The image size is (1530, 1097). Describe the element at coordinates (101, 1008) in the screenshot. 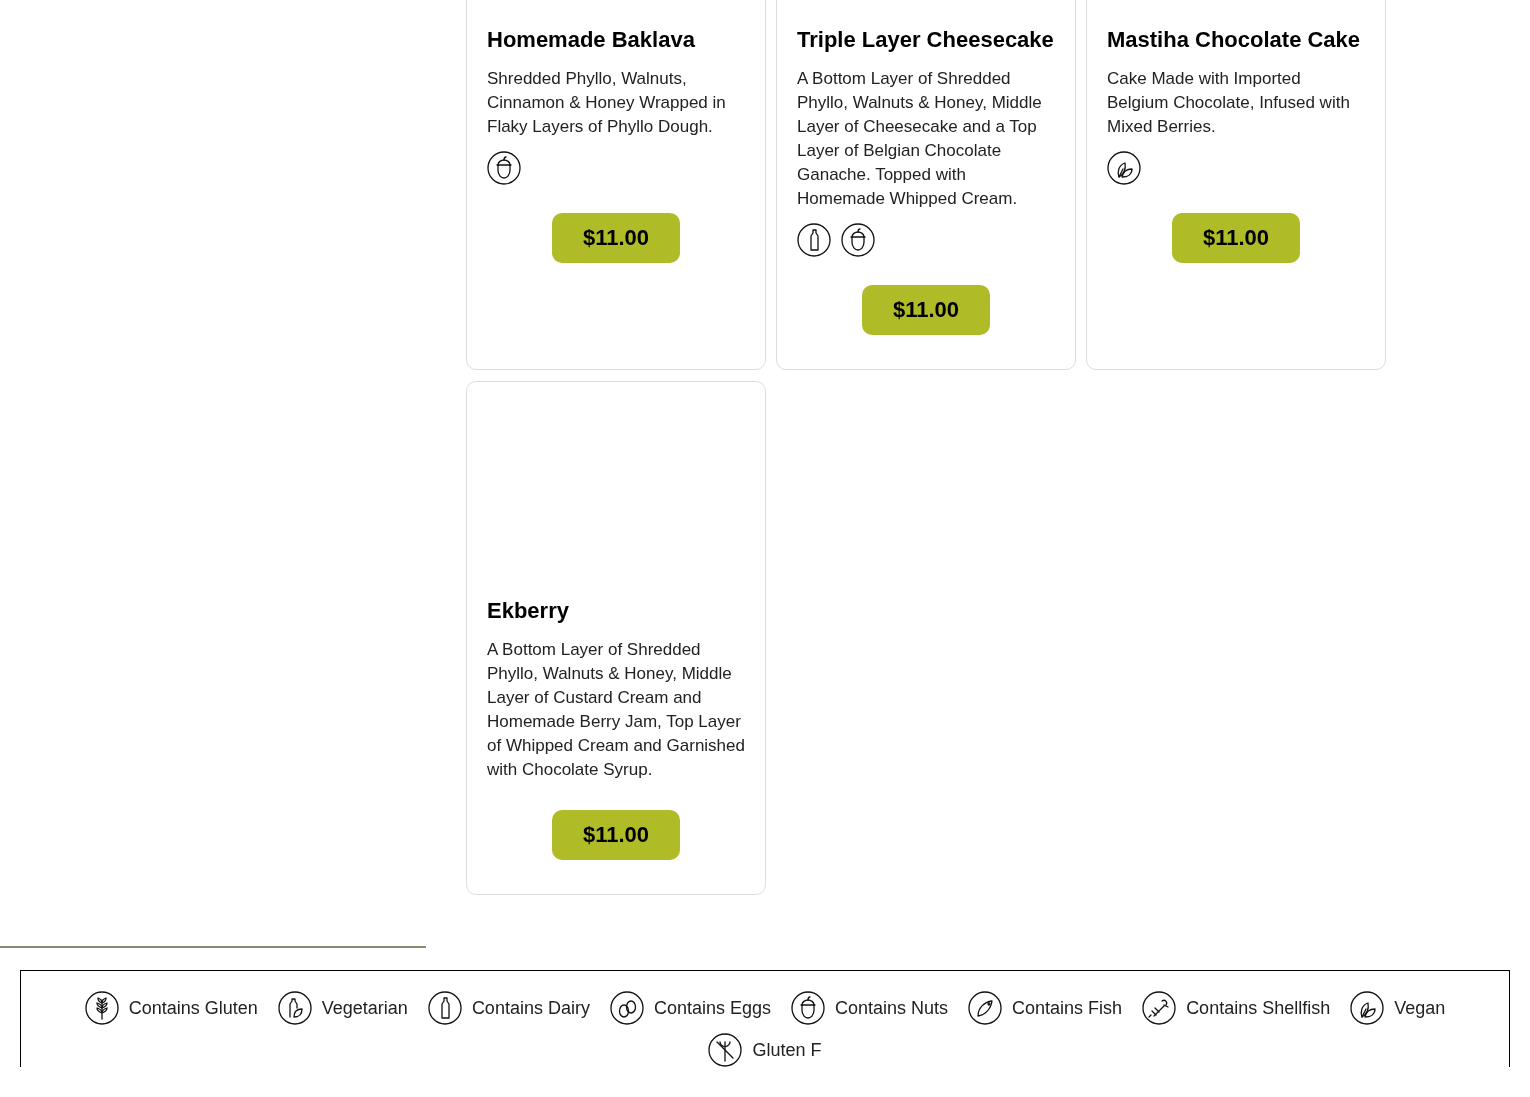

I see `wheat-icon` at that location.